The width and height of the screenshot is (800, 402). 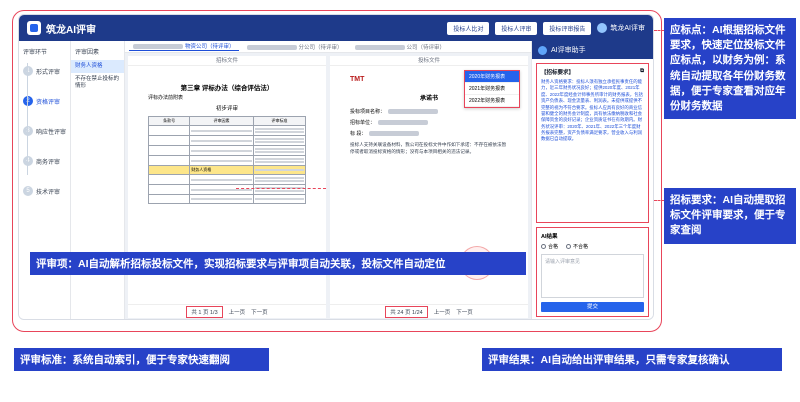 What do you see at coordinates (577, 246) in the screenshot?
I see `fail-radio: 不合格` at bounding box center [577, 246].